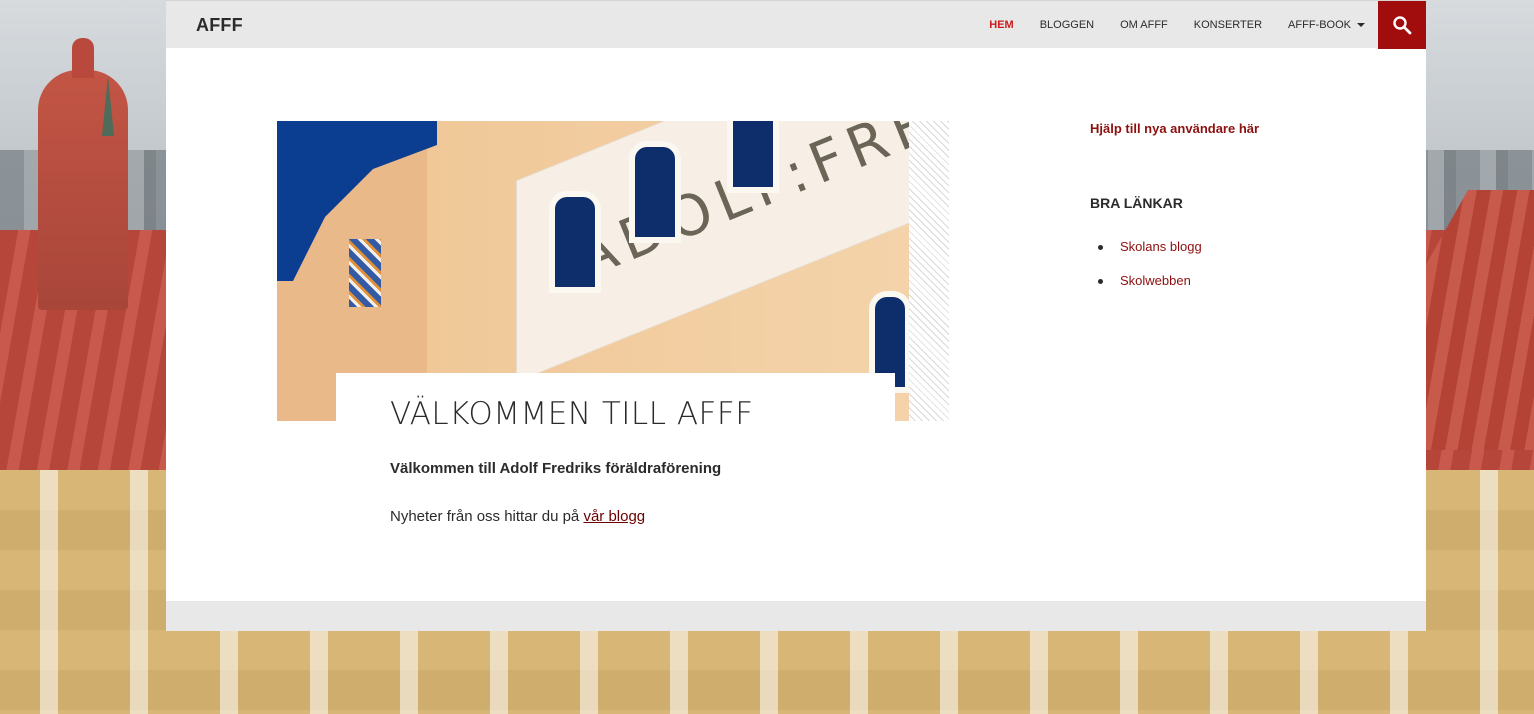 The width and height of the screenshot is (1534, 714). I want to click on site-title: AFFF, so click(219, 25).